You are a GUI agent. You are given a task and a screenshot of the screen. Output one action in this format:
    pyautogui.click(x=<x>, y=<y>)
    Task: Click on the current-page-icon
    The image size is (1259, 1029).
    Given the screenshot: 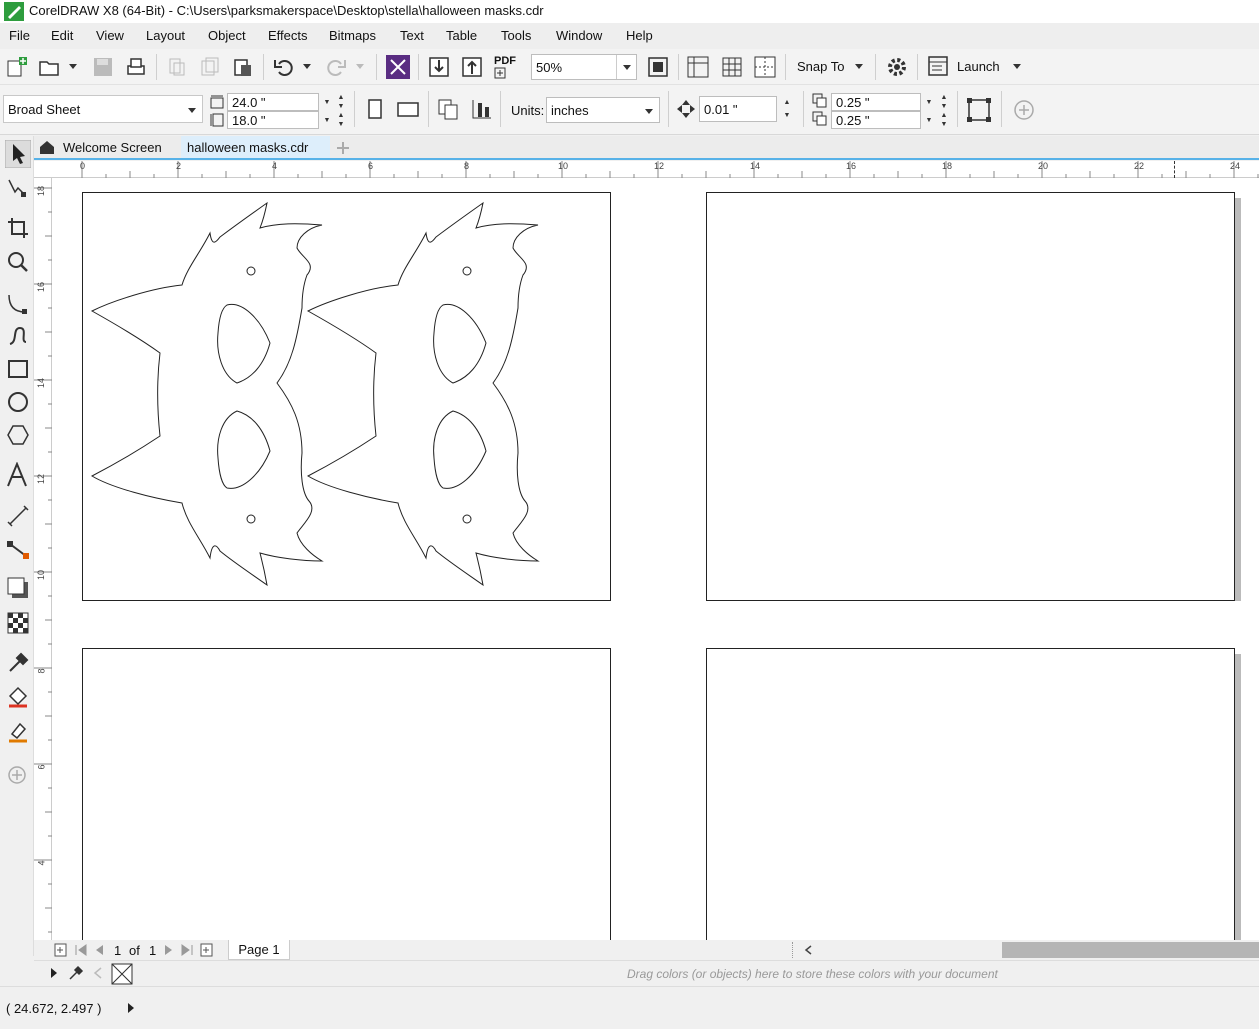 What is the action you would take?
    pyautogui.click(x=482, y=109)
    